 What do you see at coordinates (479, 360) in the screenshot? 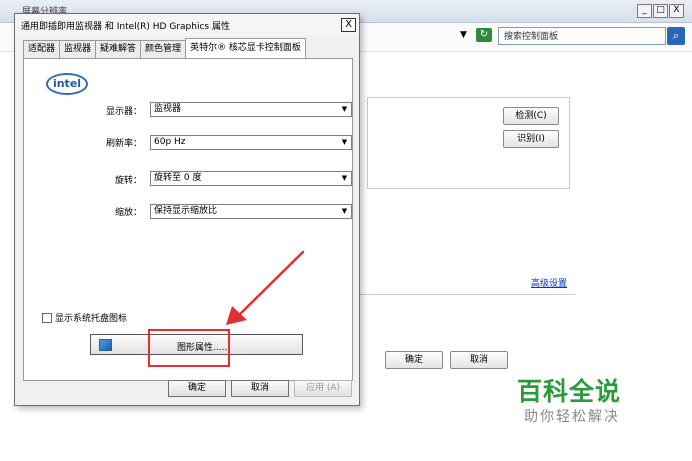
I see `background-cancel-button: 取消` at bounding box center [479, 360].